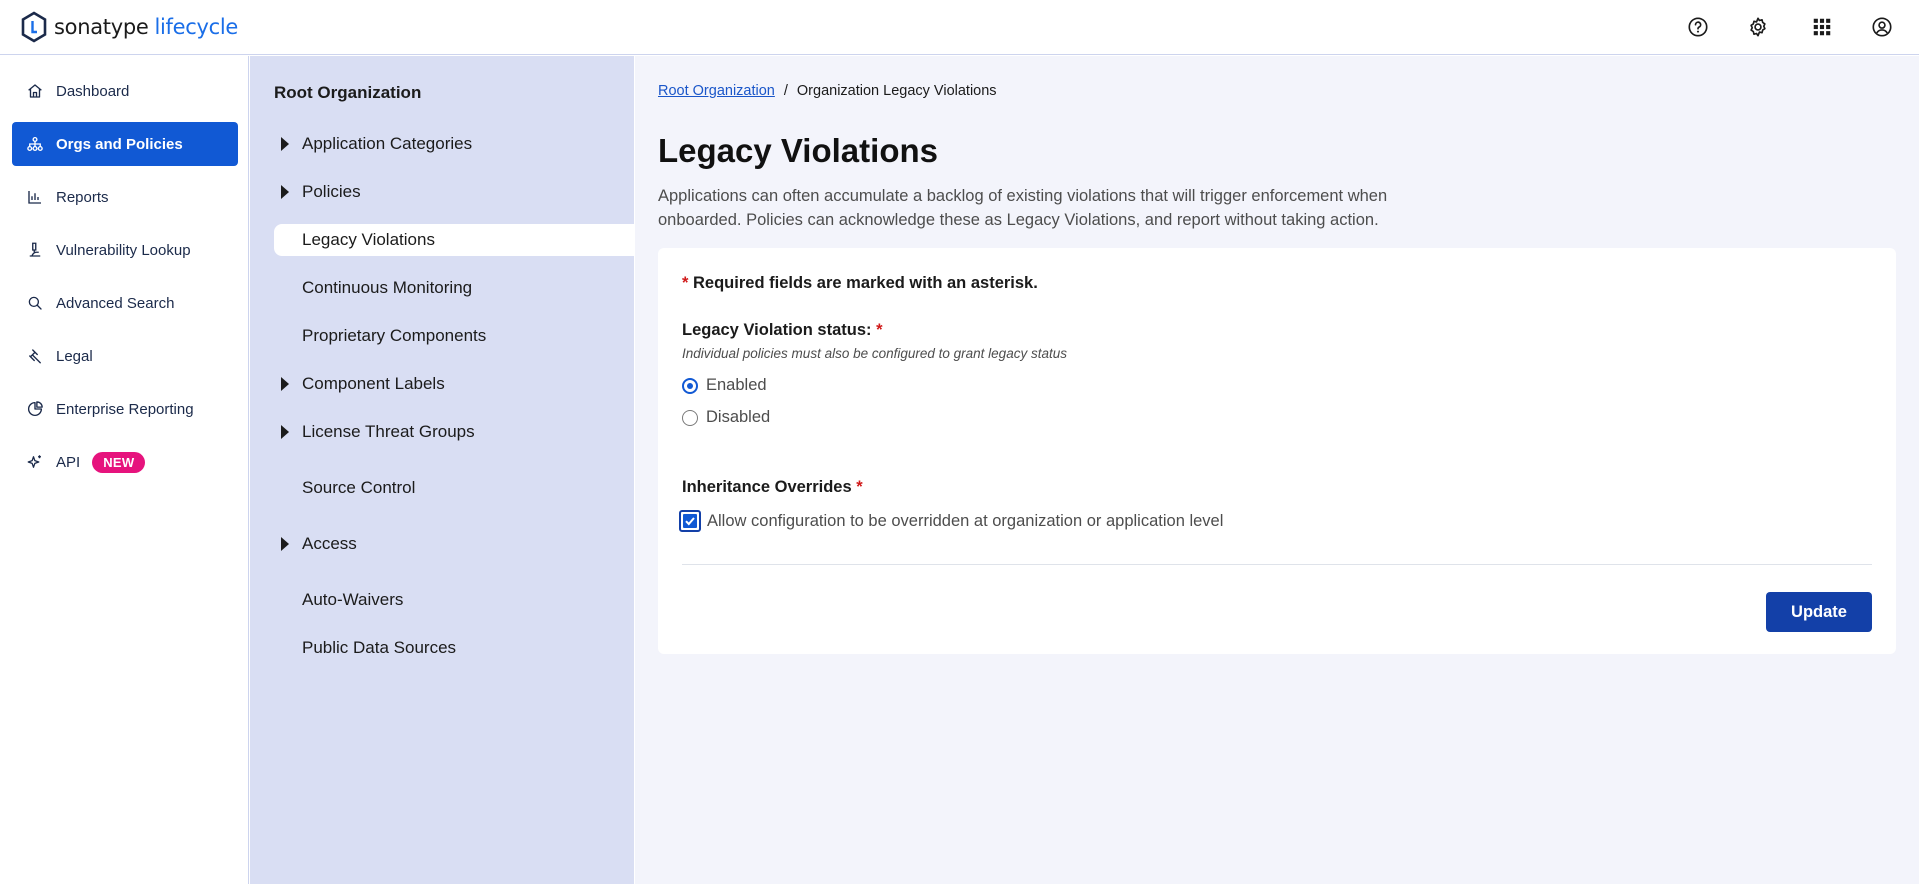 This screenshot has width=1919, height=884. I want to click on subnav-item-public-data-sources: Public Data Sources, so click(454, 648).